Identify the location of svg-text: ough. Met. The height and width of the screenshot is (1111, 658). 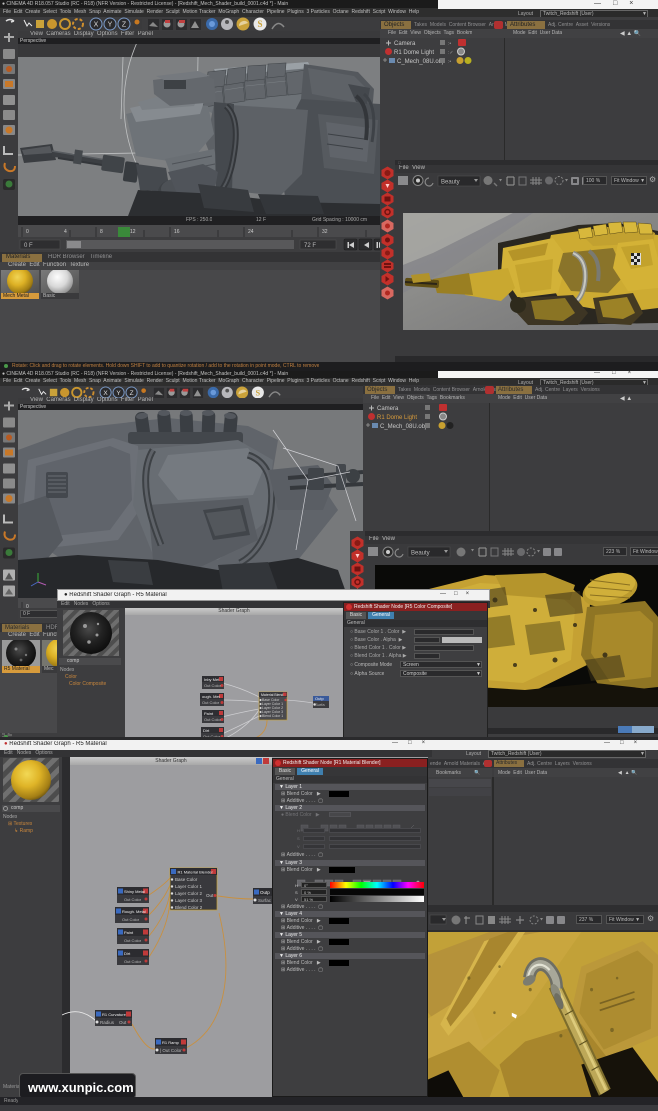
(211, 696).